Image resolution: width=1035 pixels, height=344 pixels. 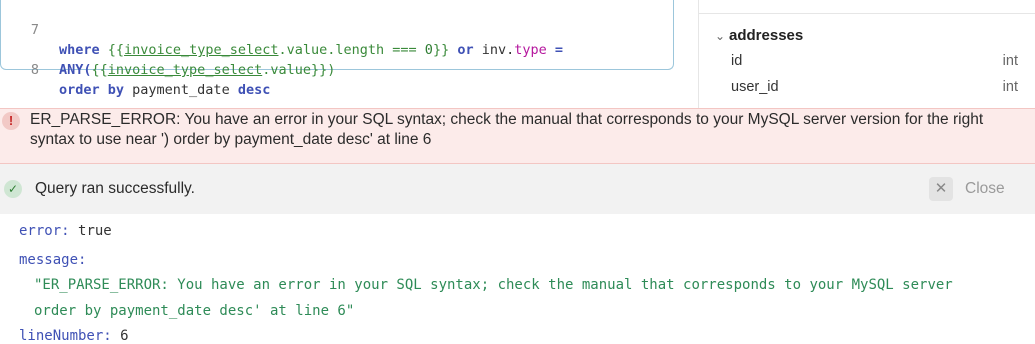 I want to click on template-close: }}), so click(x=323, y=70).